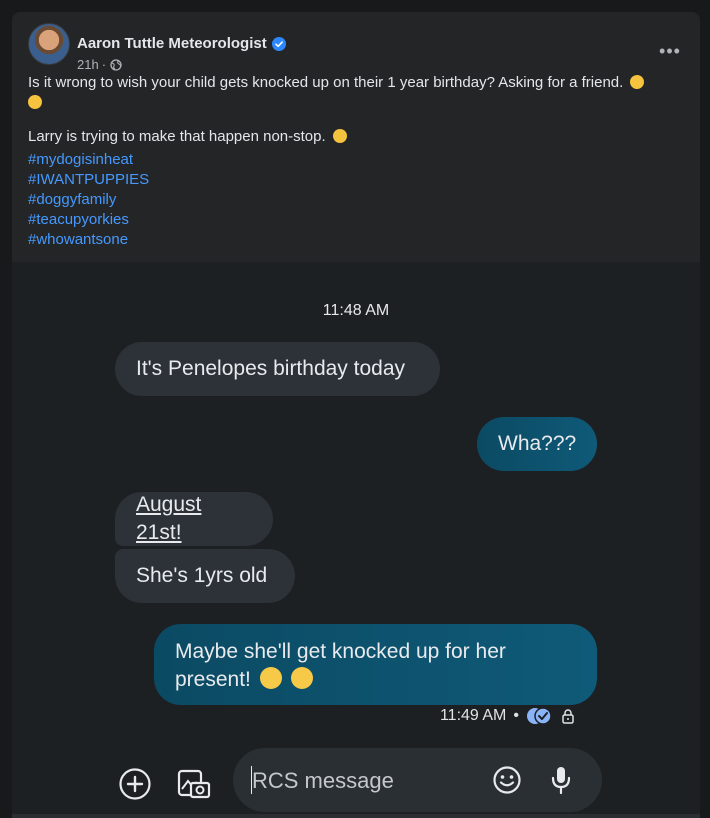 This screenshot has width=710, height=818. Describe the element at coordinates (356, 47) in the screenshot. I see `post-header: Aaron Tuttle Meteorologist 21h · •••` at that location.